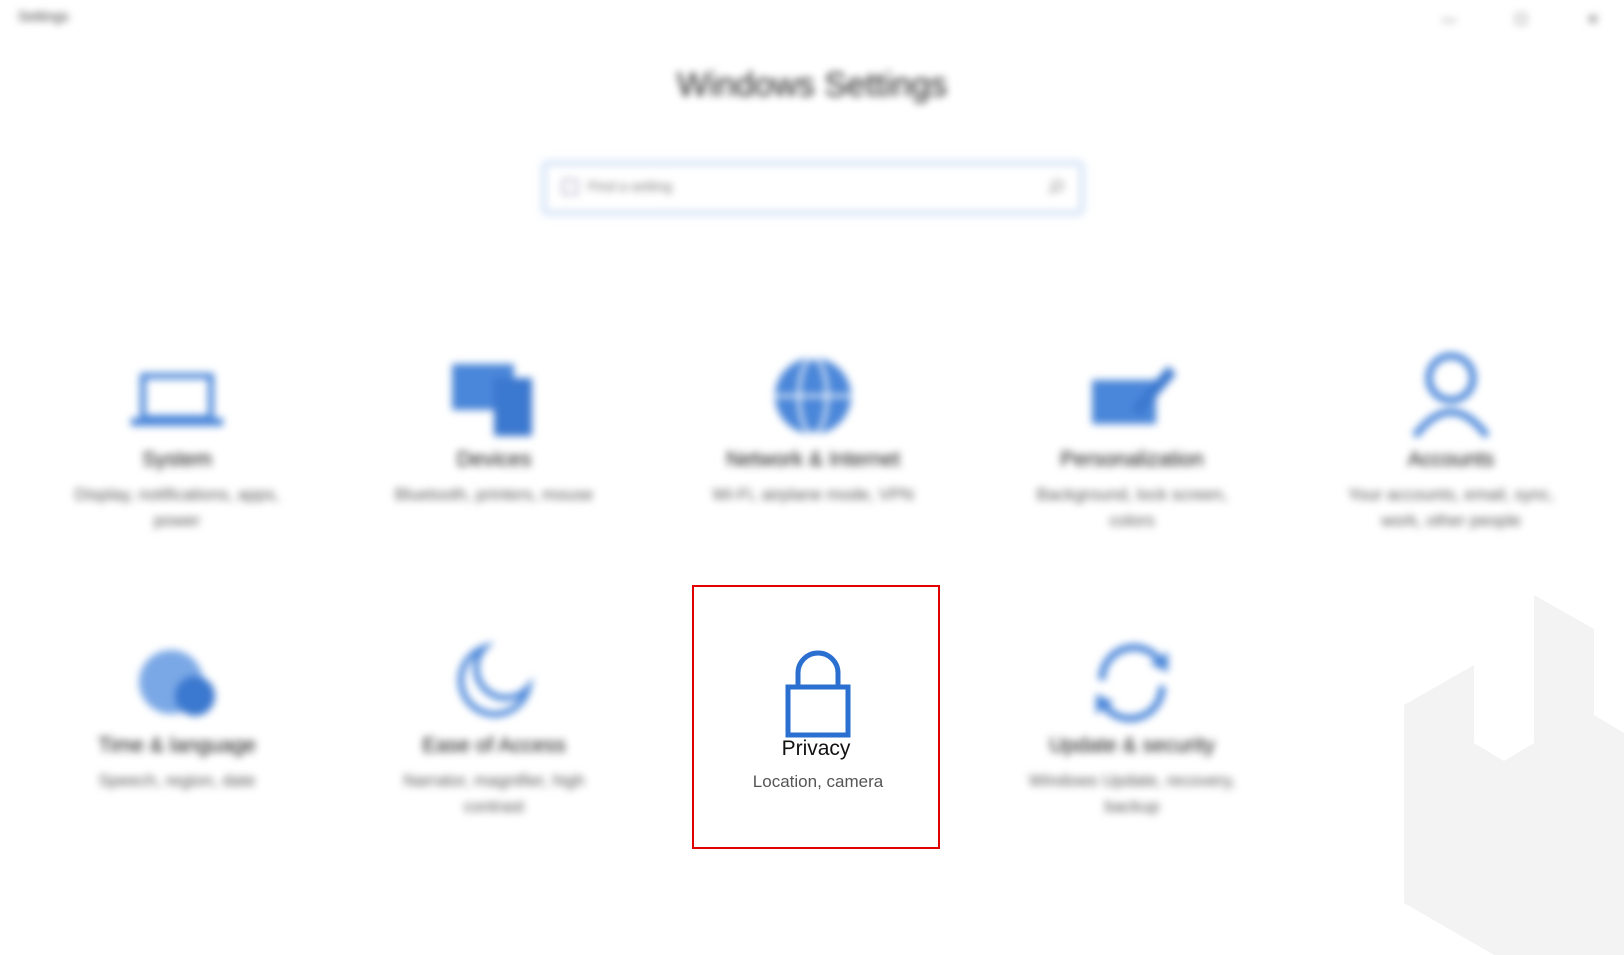 This screenshot has height=955, width=1624. Describe the element at coordinates (813, 494) in the screenshot. I see `tile-description: Wi-Fi, airplane mode, VPN` at that location.